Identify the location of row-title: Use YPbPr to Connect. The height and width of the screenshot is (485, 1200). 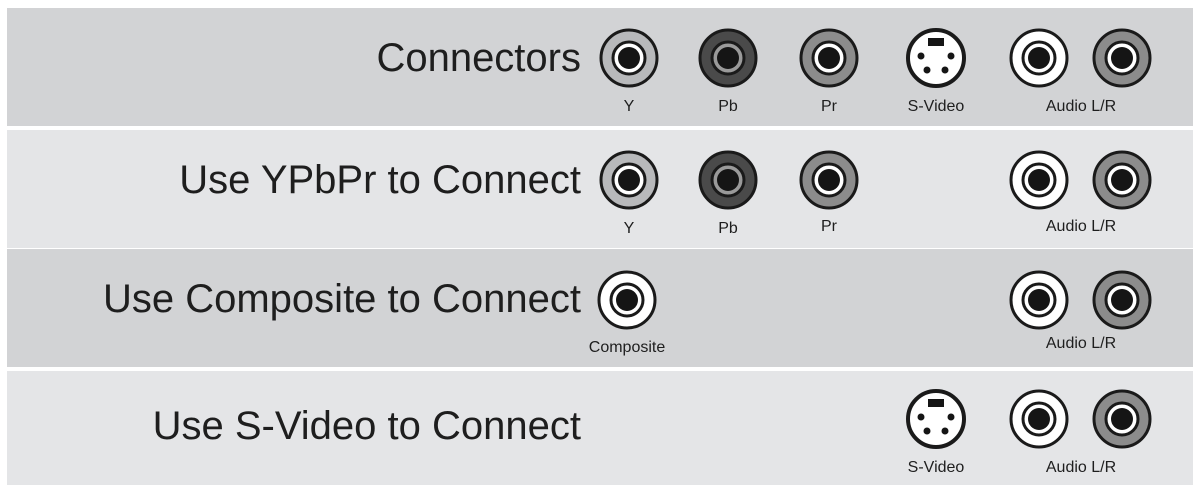
(380, 180).